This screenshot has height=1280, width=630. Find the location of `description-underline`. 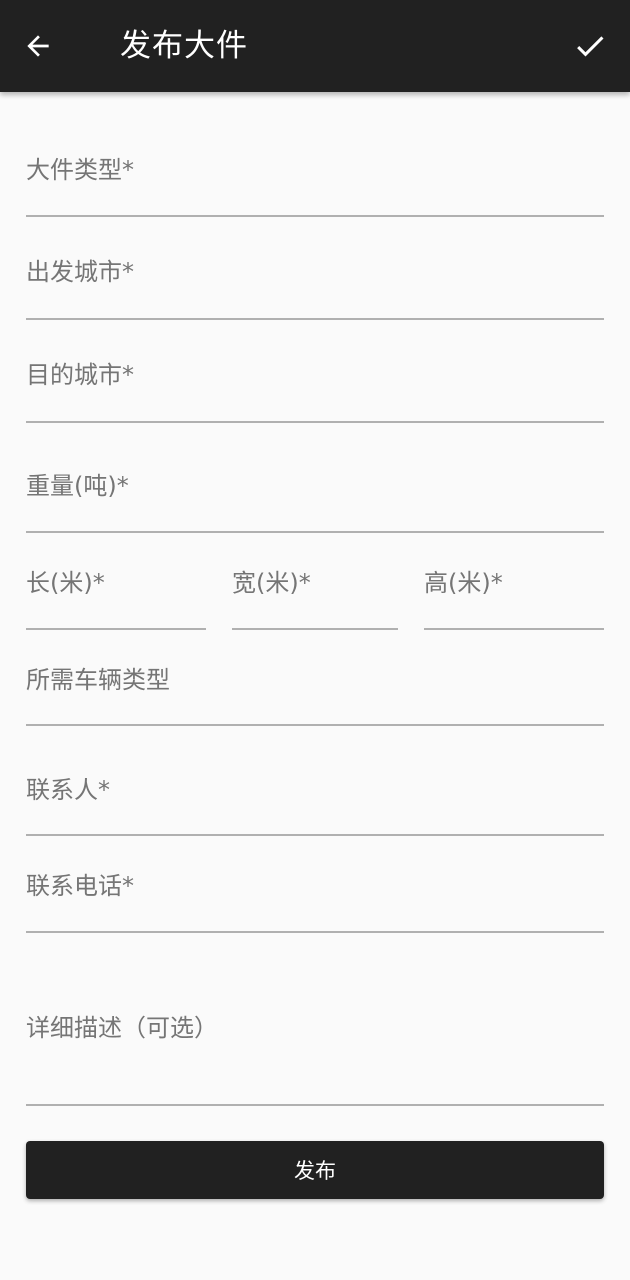

description-underline is located at coordinates (315, 1105).